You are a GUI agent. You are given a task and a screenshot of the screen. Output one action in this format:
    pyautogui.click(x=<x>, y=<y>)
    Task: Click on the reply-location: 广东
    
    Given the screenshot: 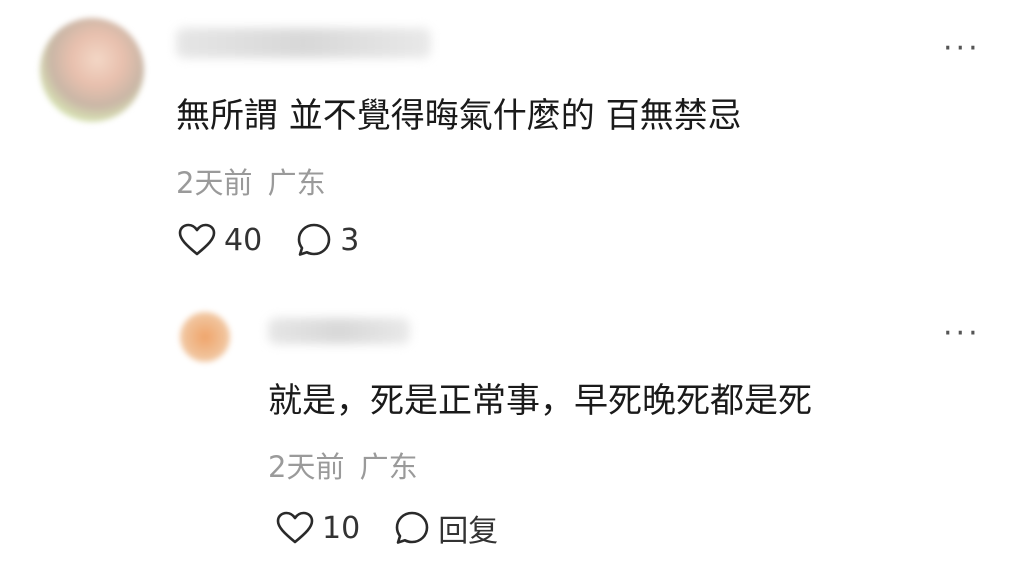 What is the action you would take?
    pyautogui.click(x=388, y=467)
    